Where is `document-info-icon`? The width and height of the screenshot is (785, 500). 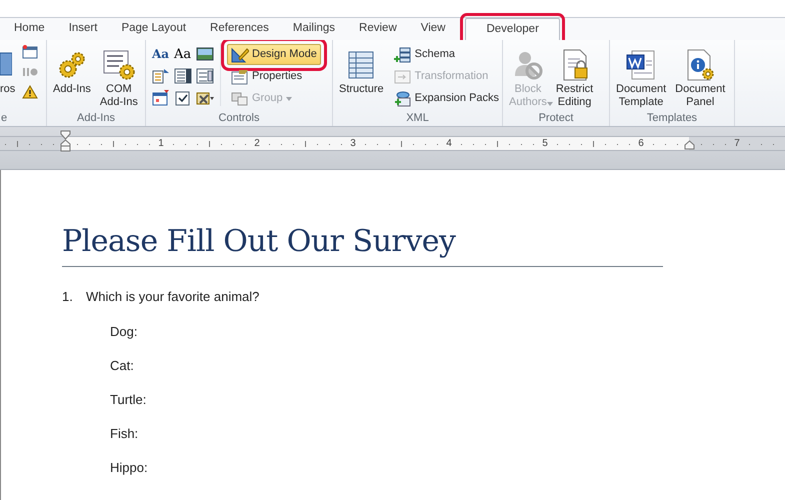
document-info-icon is located at coordinates (700, 65).